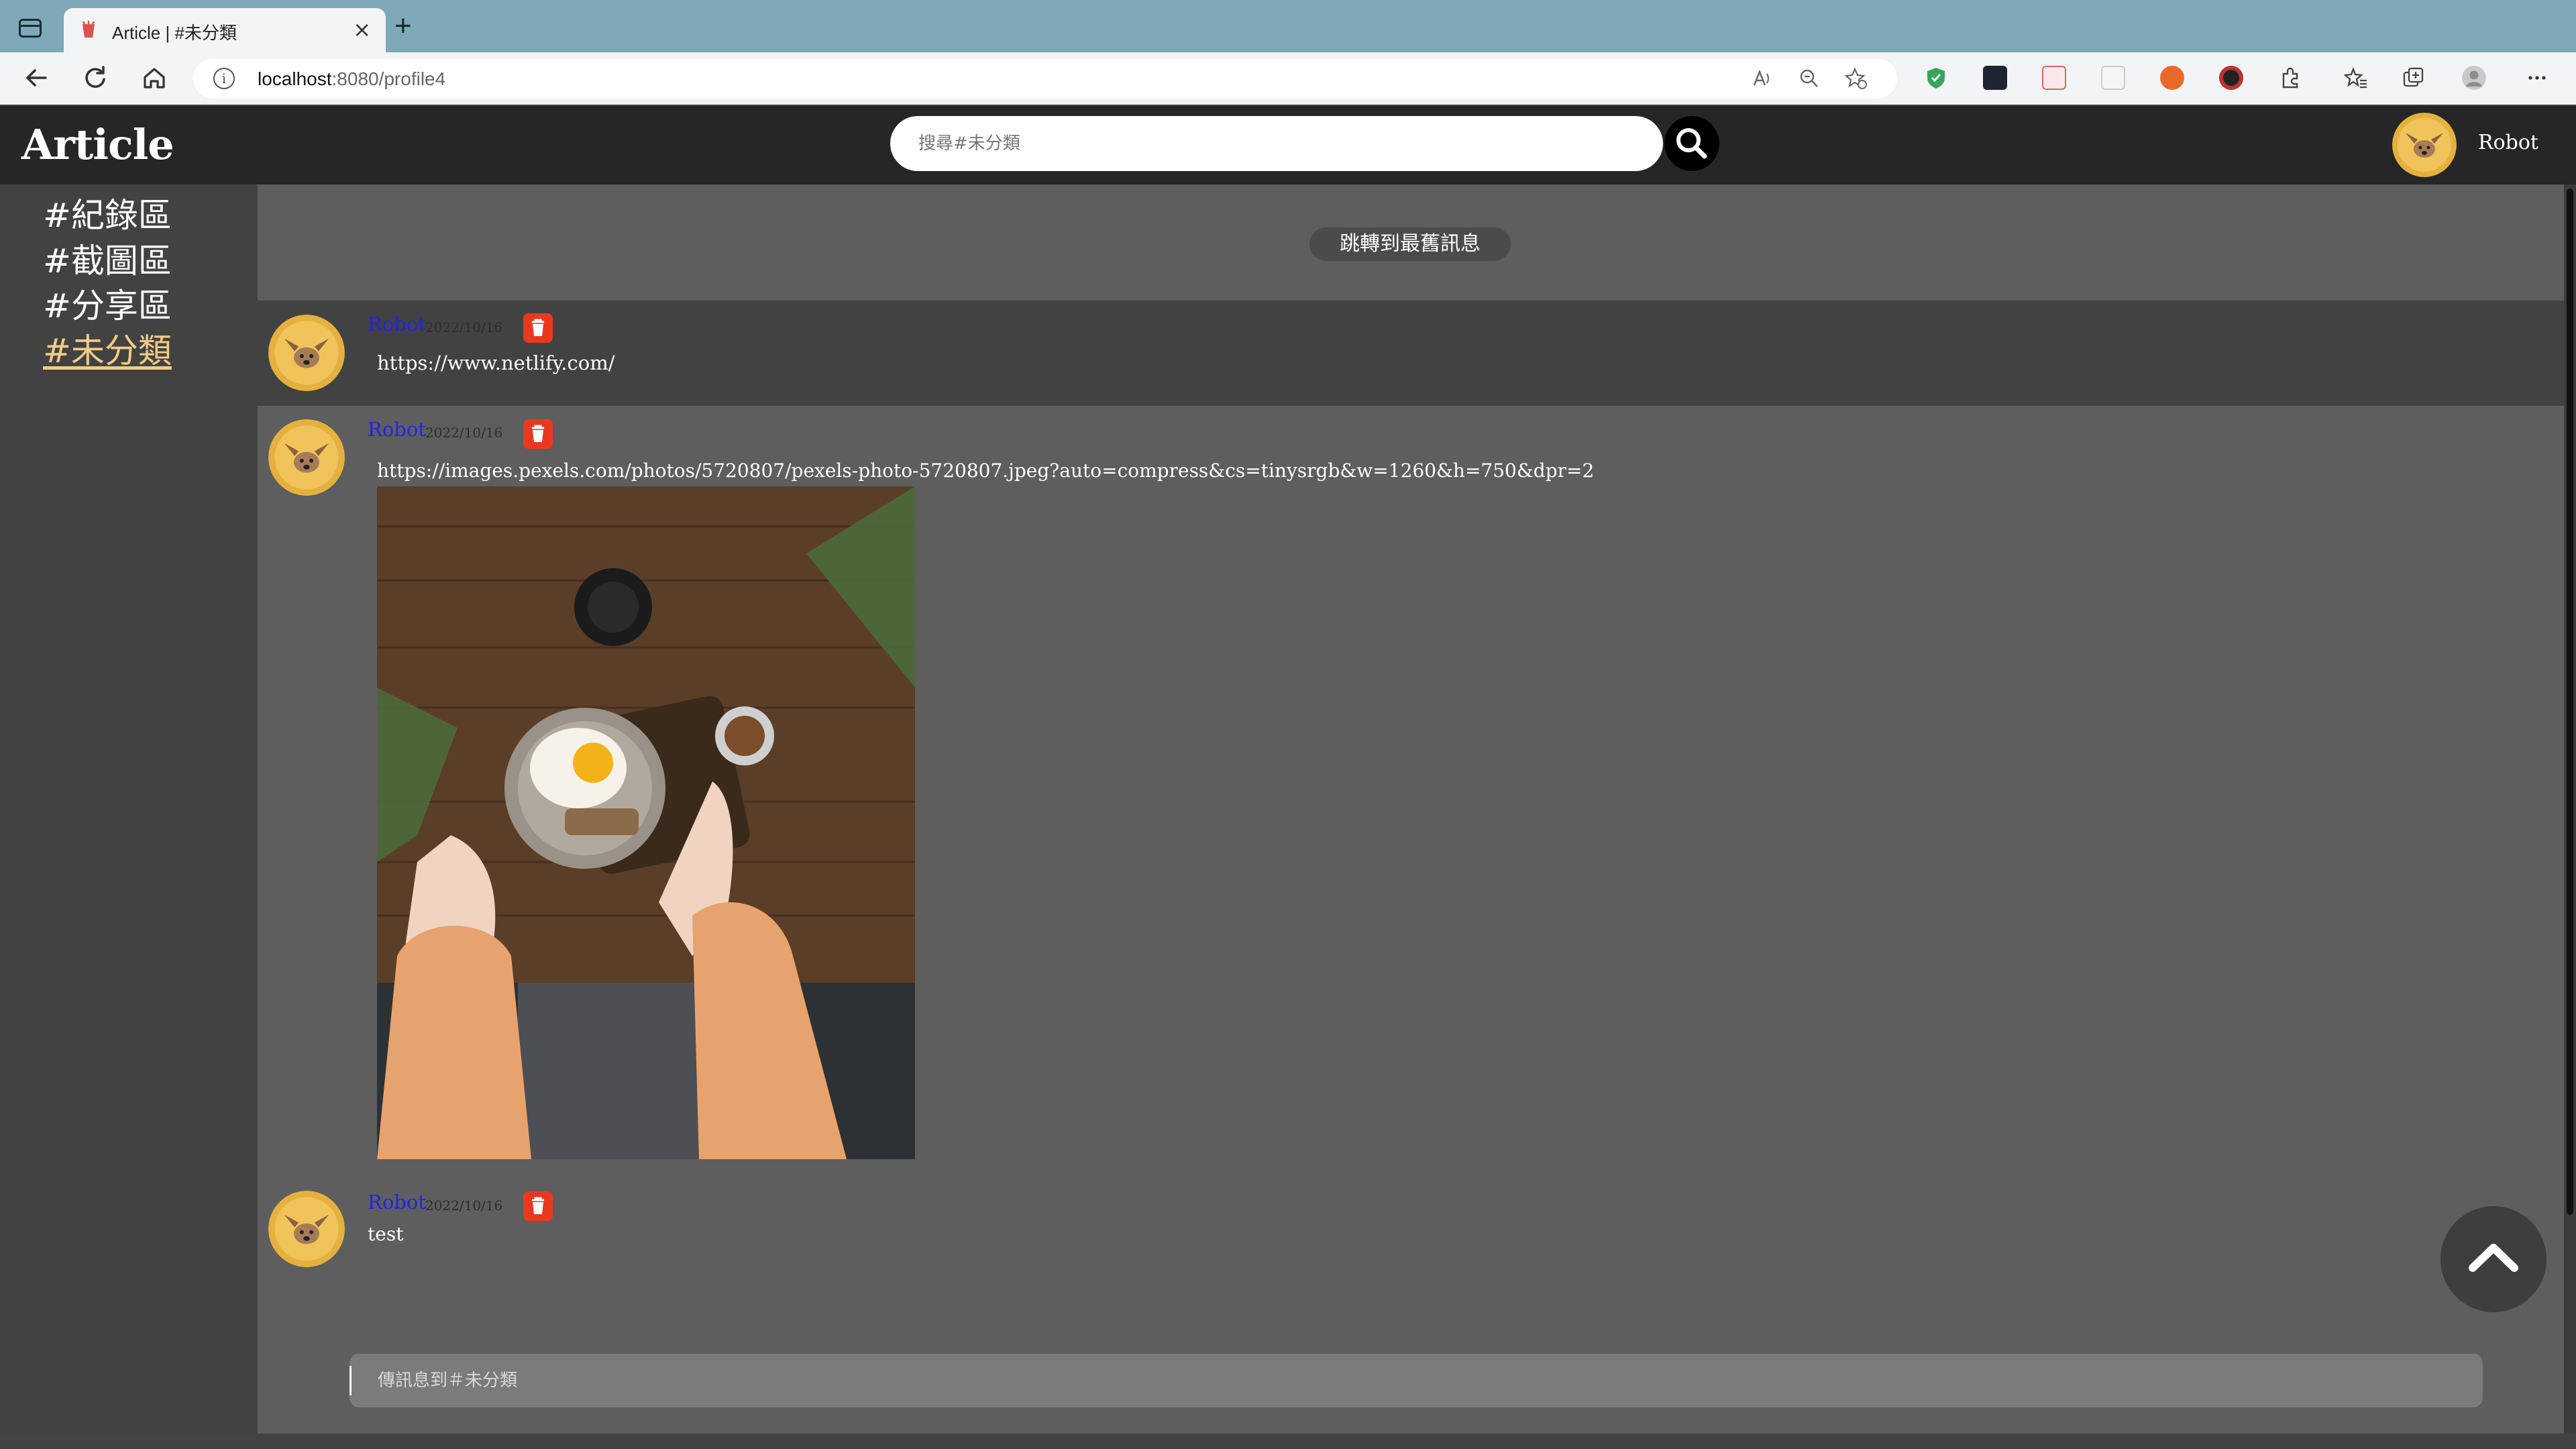  What do you see at coordinates (95, 78) in the screenshot?
I see `reload-icon` at bounding box center [95, 78].